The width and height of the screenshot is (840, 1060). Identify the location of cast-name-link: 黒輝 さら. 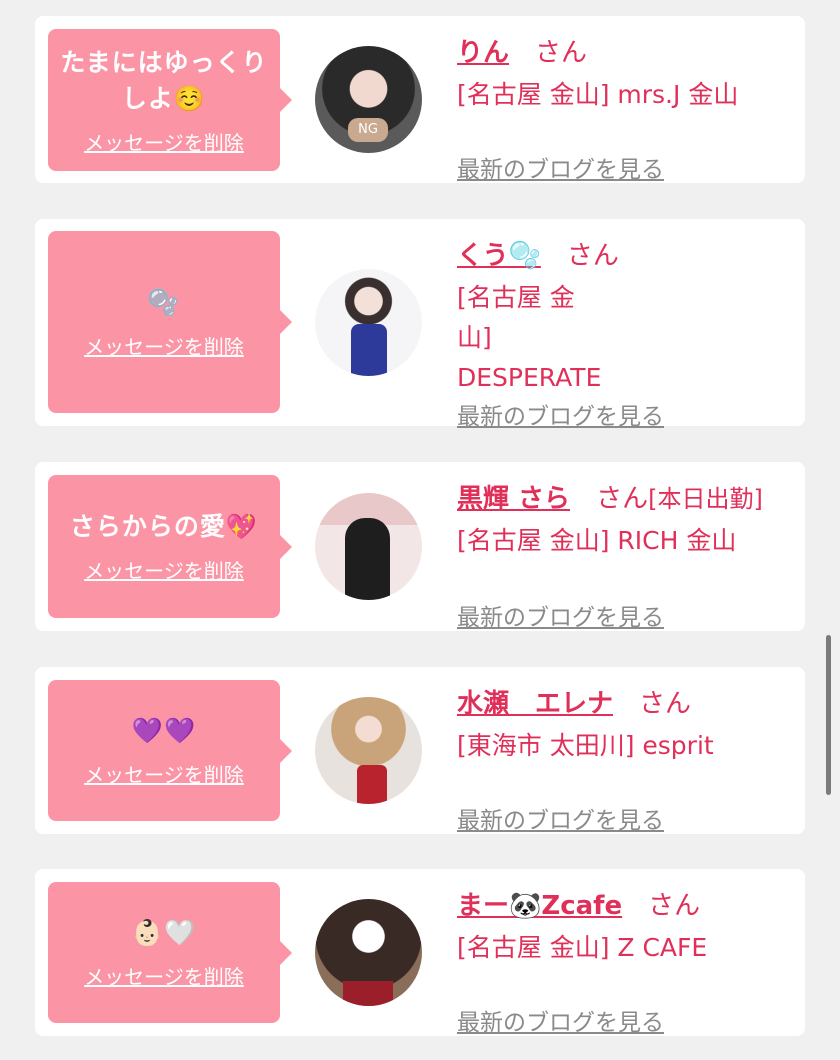
(513, 496).